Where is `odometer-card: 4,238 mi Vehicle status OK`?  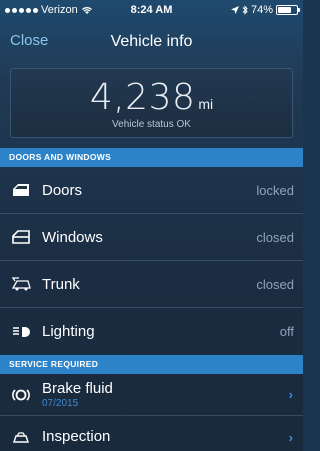 odometer-card: 4,238 mi Vehicle status OK is located at coordinates (151, 103).